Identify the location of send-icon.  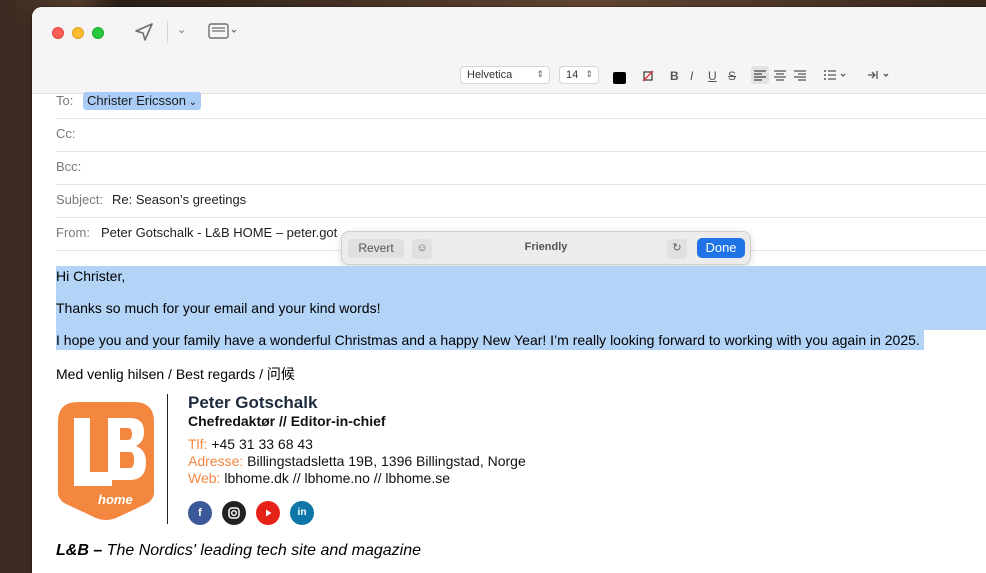
(144, 34).